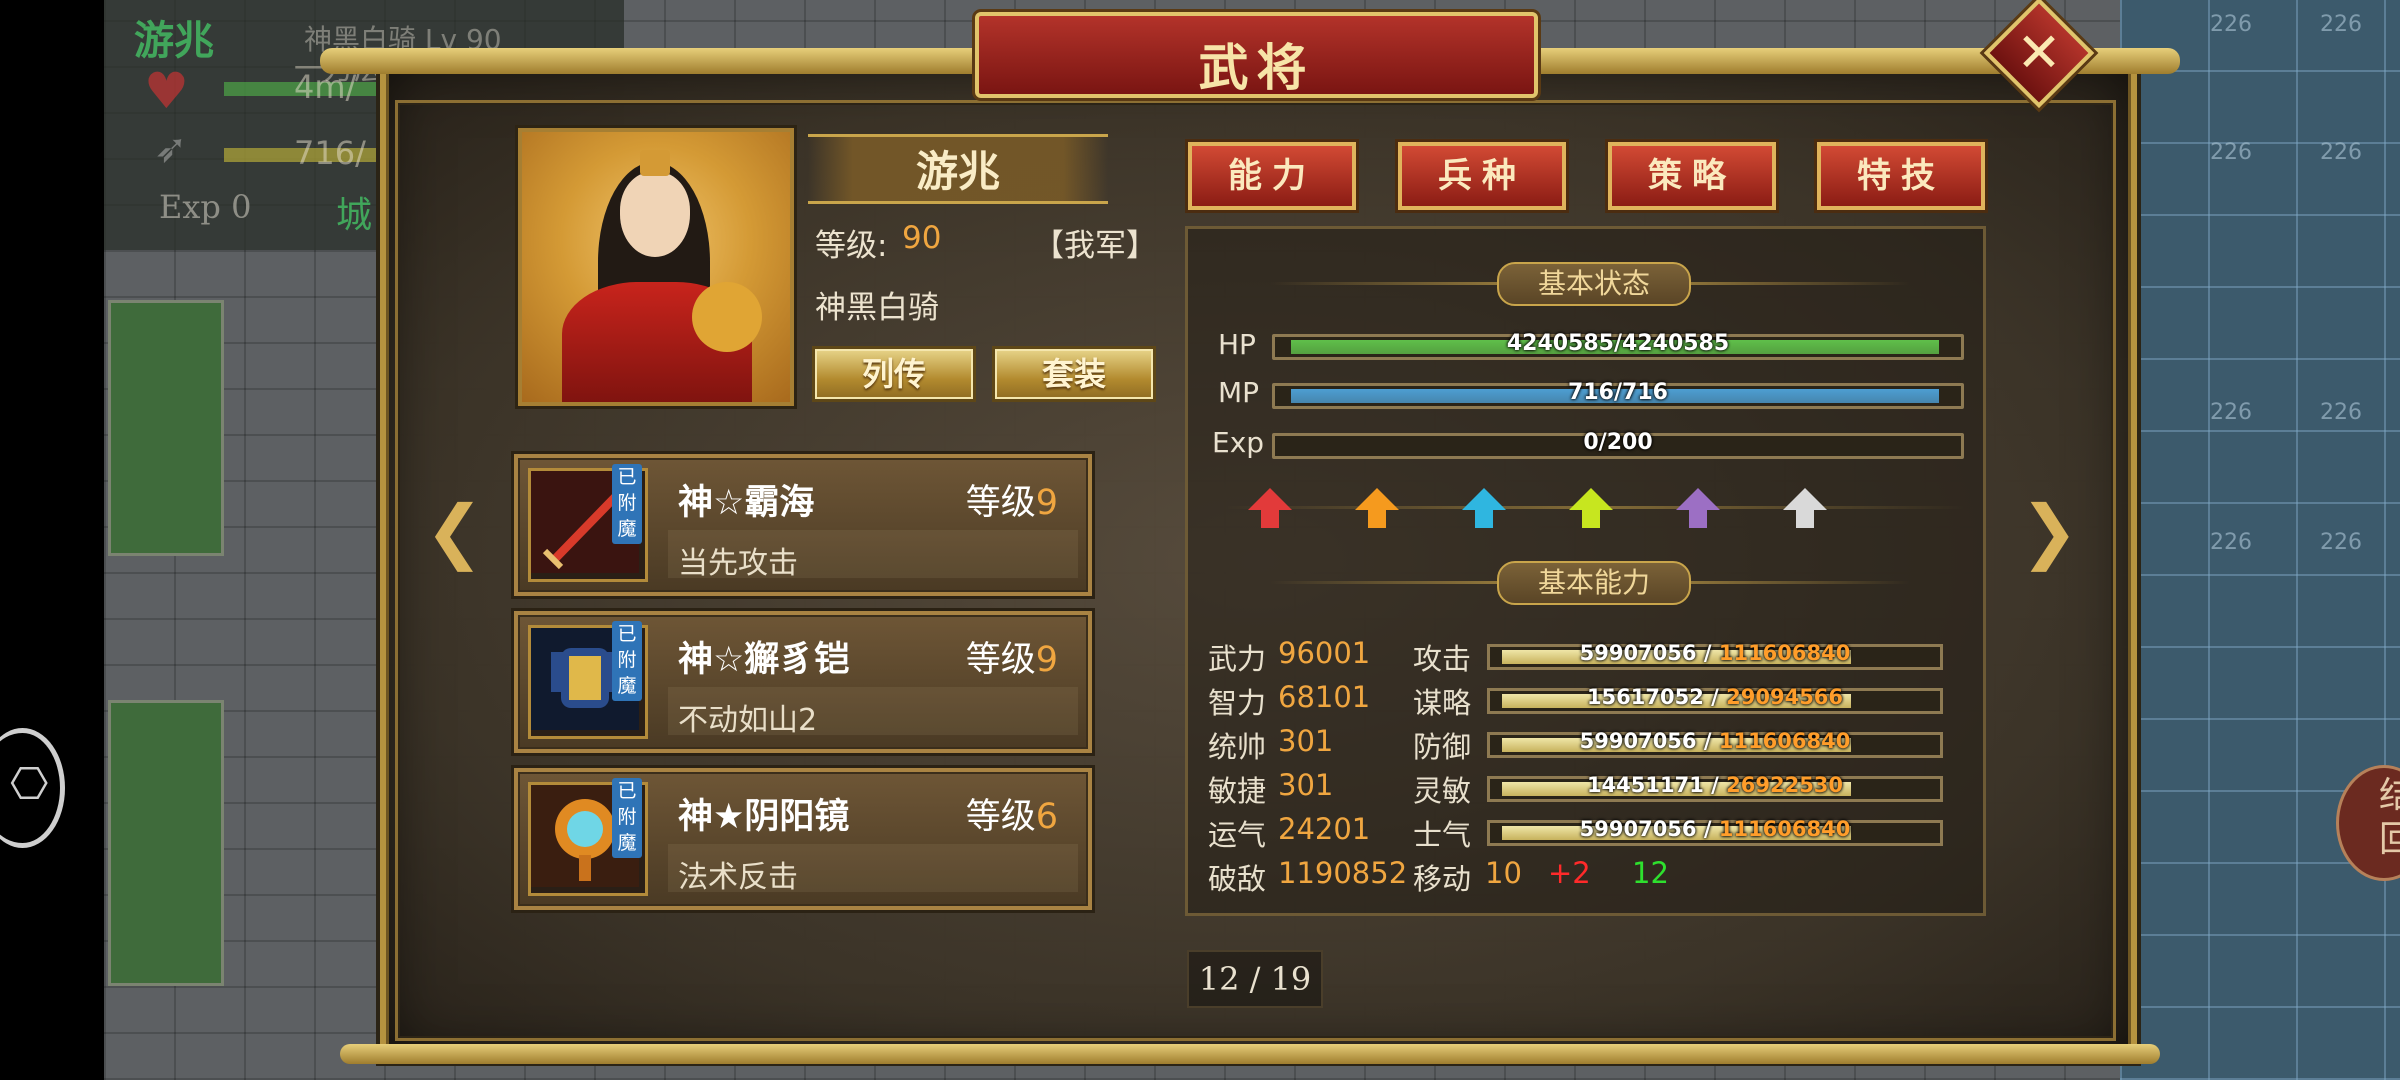  Describe the element at coordinates (454, 531) in the screenshot. I see `prev-hero-arrow-icon: ❮` at that location.